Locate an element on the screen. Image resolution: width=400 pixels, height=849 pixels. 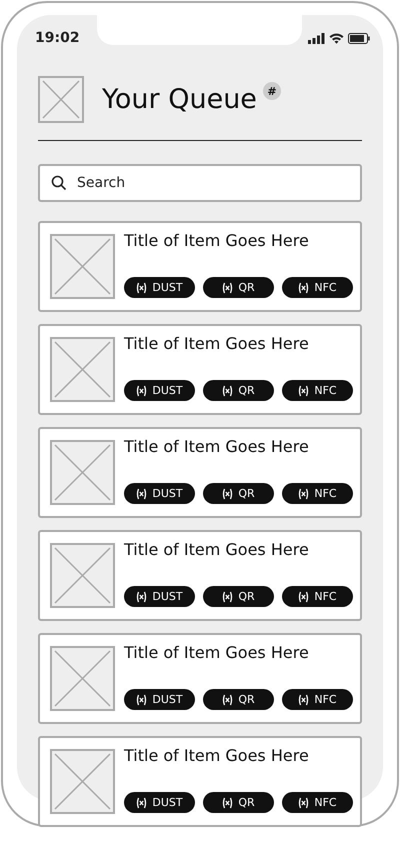
search-field: Search is located at coordinates (200, 183).